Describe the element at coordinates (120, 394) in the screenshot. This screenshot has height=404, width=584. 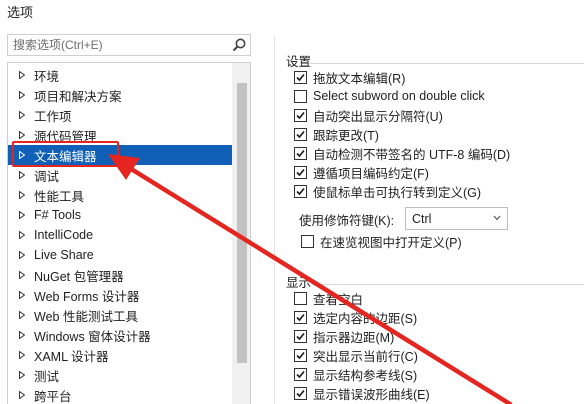
I see `tree-item: 跨平台` at that location.